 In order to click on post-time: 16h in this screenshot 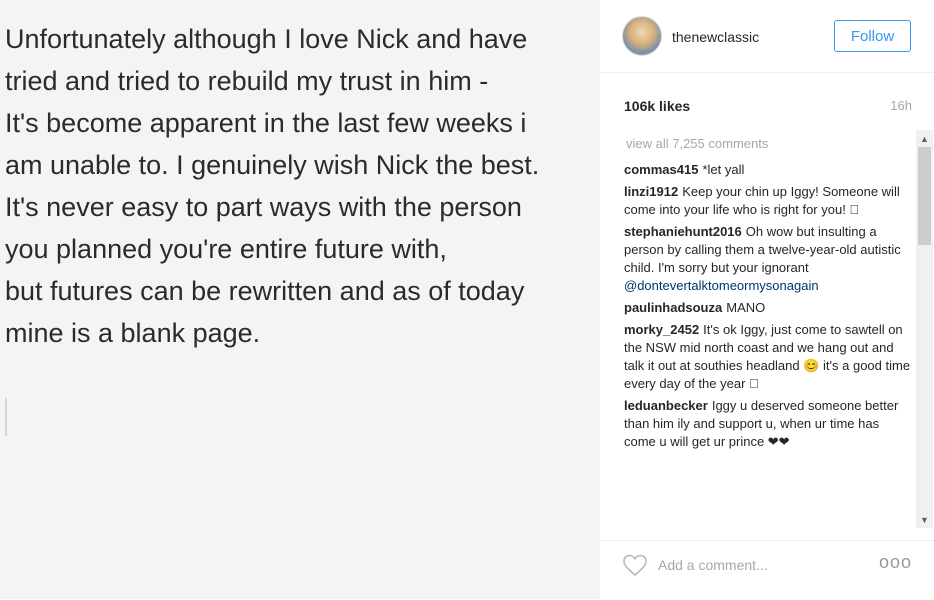, I will do `click(901, 105)`.